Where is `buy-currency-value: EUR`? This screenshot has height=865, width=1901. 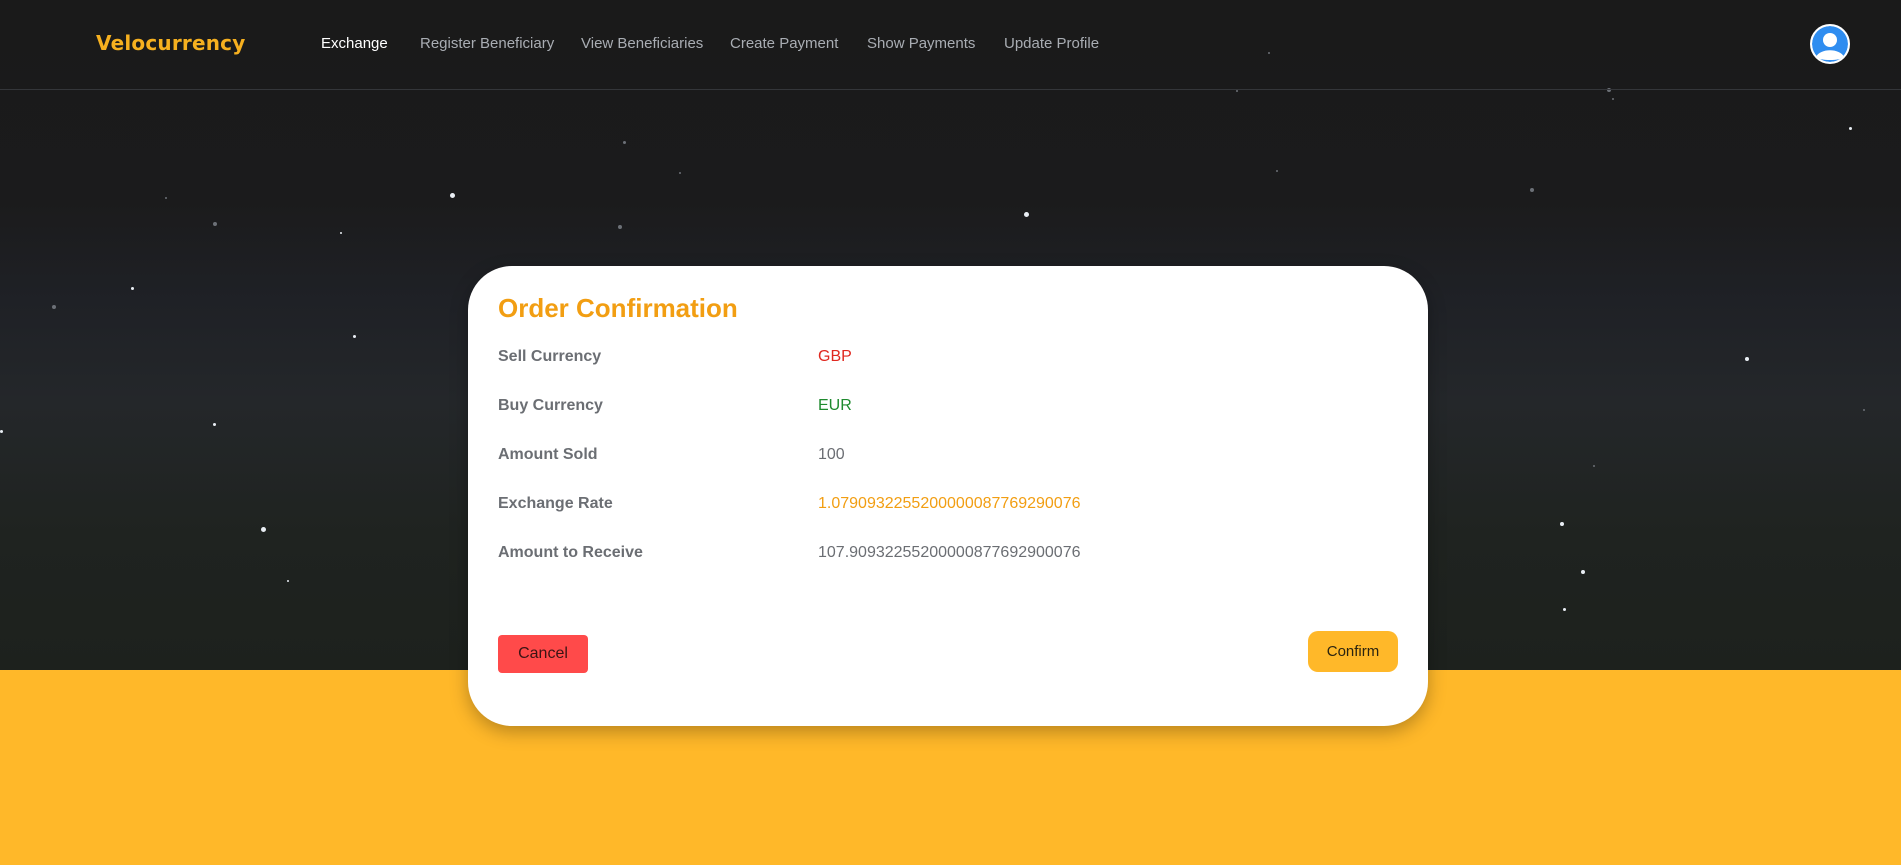
buy-currency-value: EUR is located at coordinates (835, 405).